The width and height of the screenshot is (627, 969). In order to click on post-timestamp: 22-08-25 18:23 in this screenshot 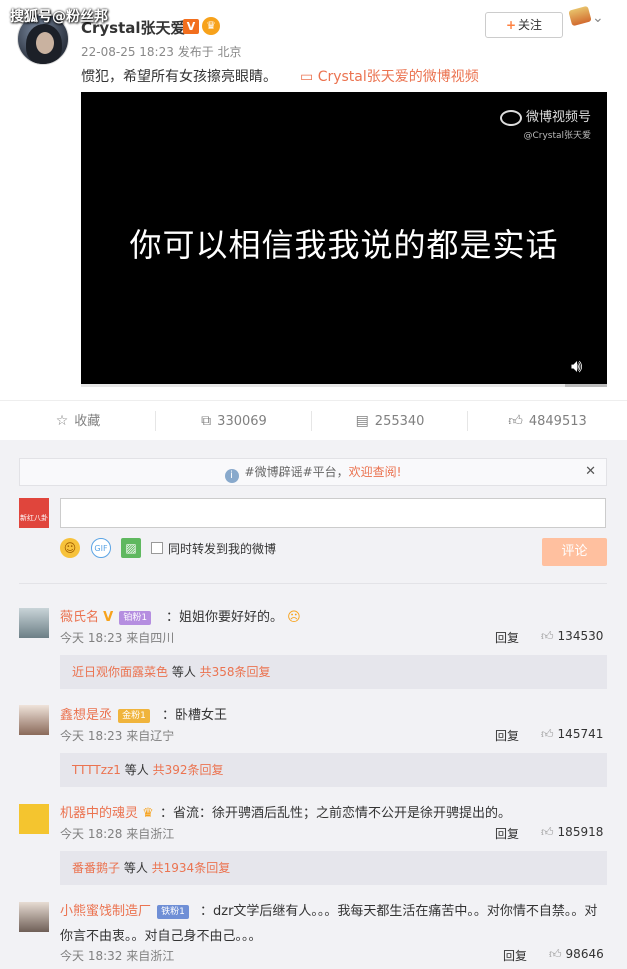, I will do `click(127, 52)`.